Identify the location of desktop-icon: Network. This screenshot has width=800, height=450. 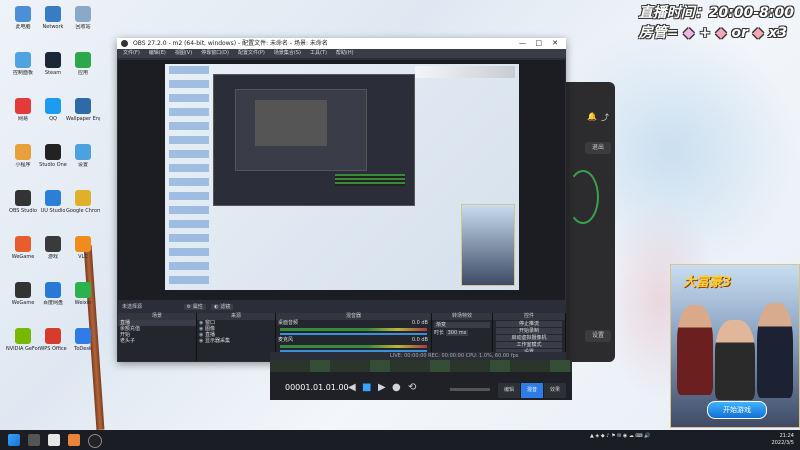
(53, 18).